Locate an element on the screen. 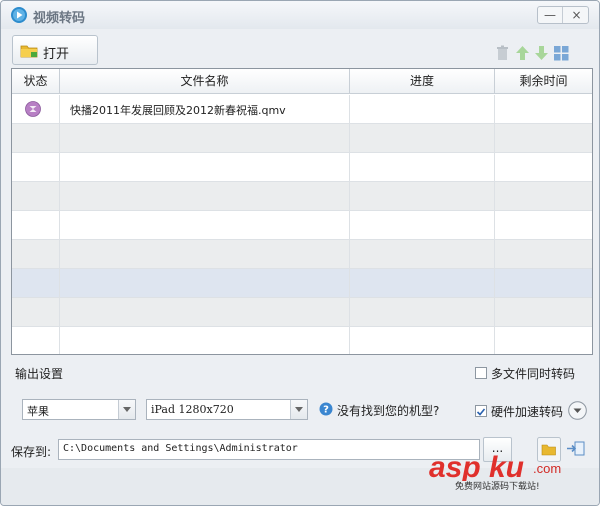  aspku-logo: asp ku .com is located at coordinates (495, 467).